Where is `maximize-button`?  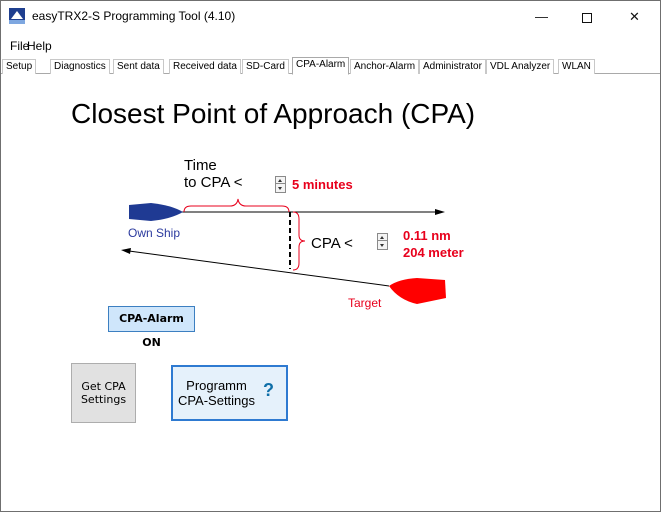 maximize-button is located at coordinates (586, 16).